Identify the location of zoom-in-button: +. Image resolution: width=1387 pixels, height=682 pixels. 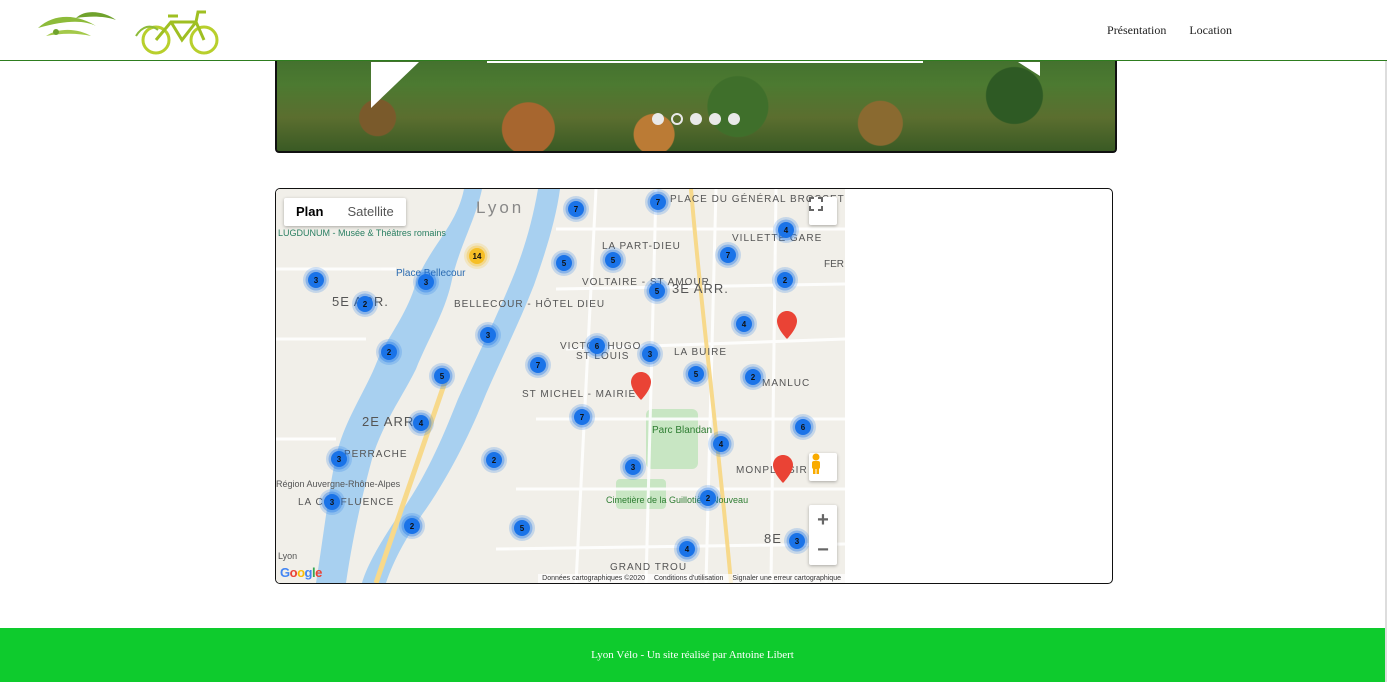
(823, 520).